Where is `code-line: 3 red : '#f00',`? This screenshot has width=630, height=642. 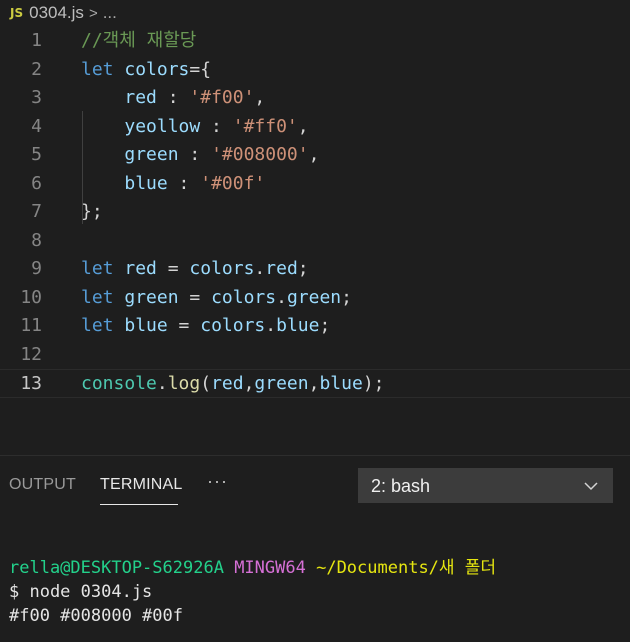
code-line: 3 red : '#f00', is located at coordinates (315, 98).